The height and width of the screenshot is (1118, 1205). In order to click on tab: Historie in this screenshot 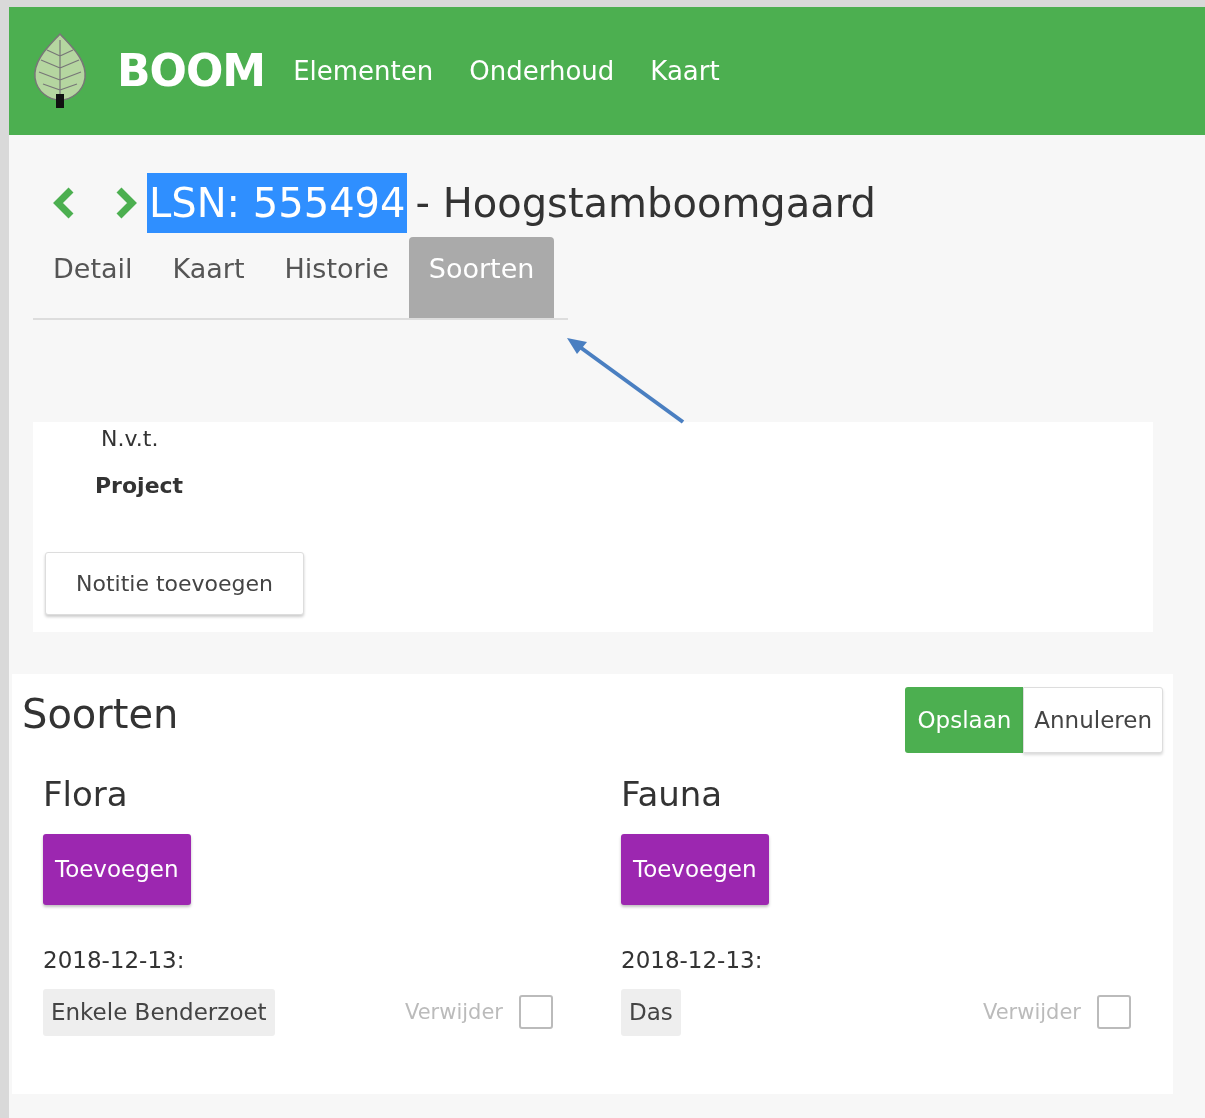, I will do `click(336, 277)`.